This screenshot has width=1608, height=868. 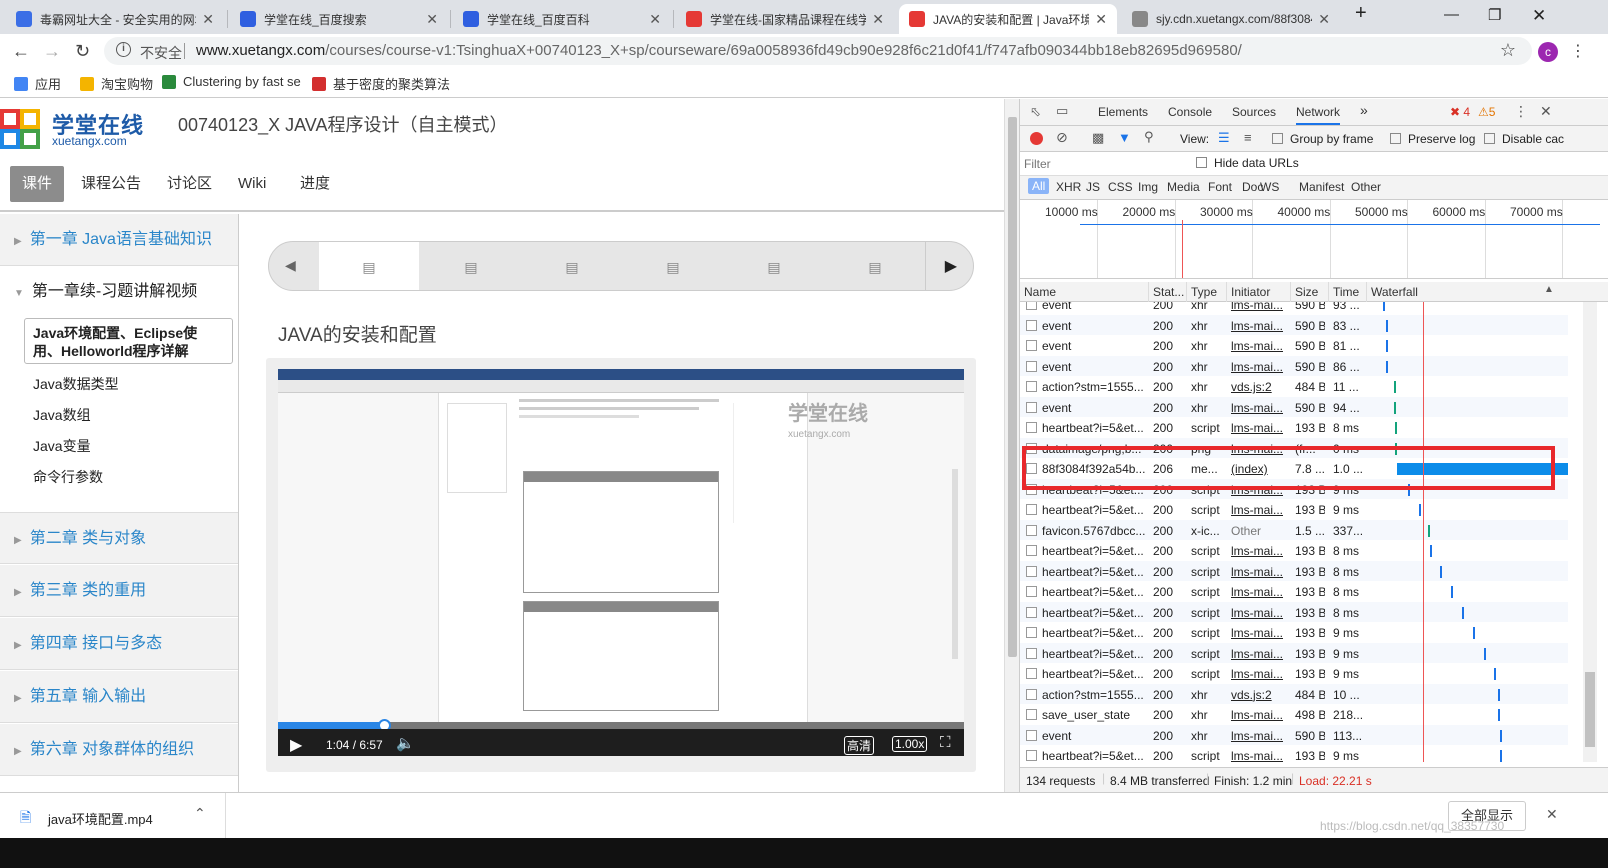 What do you see at coordinates (951, 266) in the screenshot?
I see `next-arrow-icon: ▶` at bounding box center [951, 266].